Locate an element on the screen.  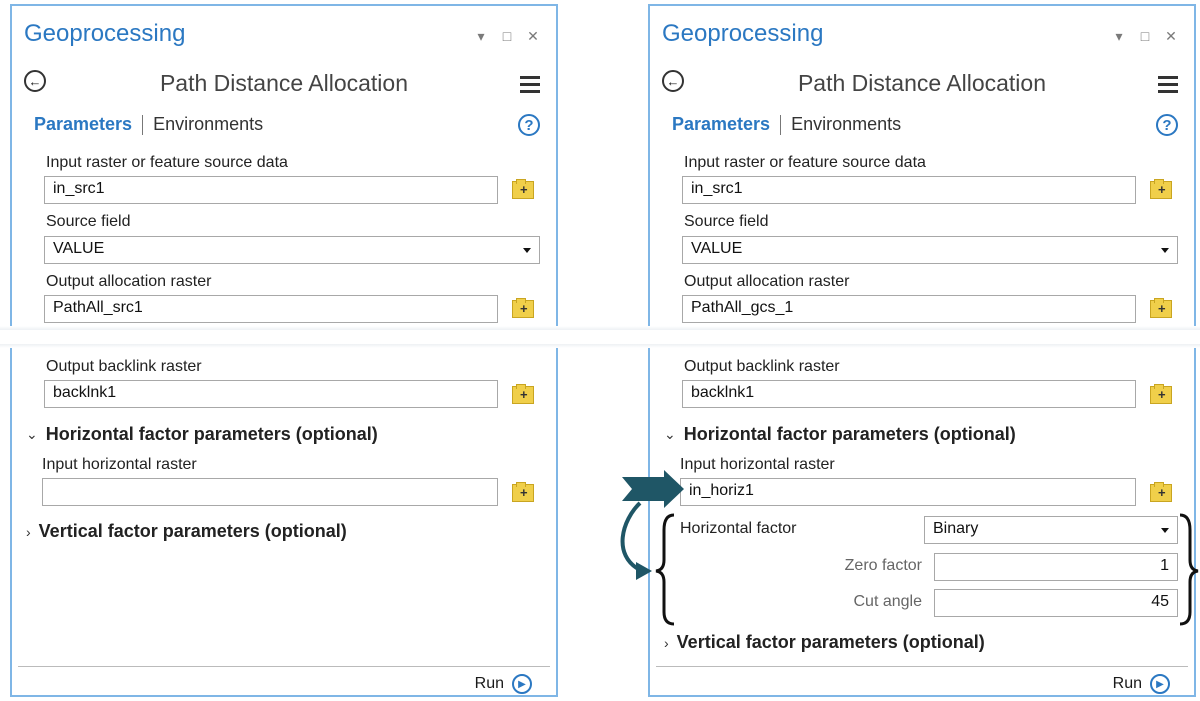
horiz-factor-value: Binary is located at coordinates (956, 528).